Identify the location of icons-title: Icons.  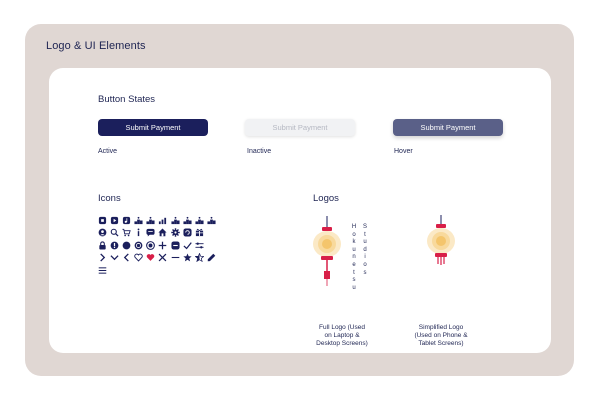
(109, 198).